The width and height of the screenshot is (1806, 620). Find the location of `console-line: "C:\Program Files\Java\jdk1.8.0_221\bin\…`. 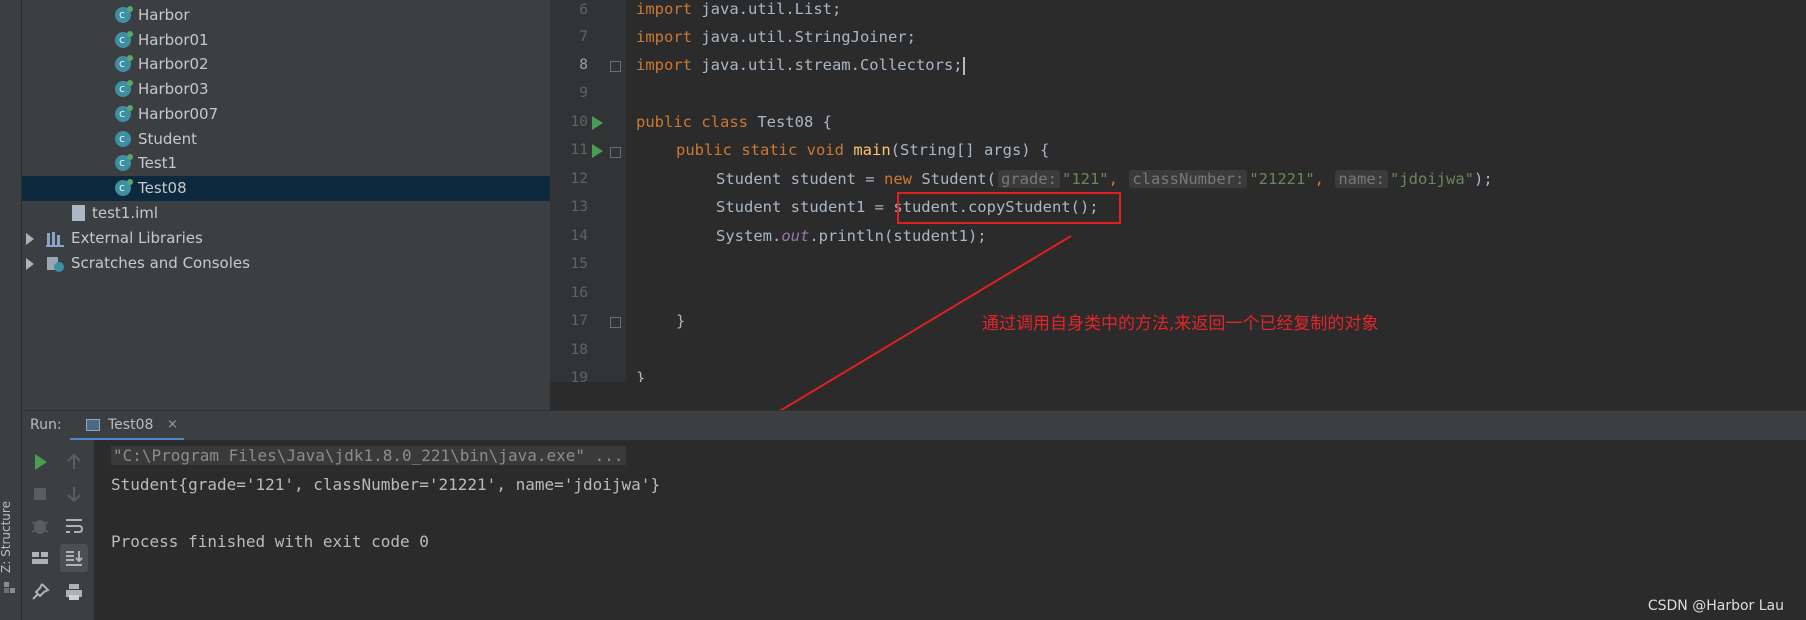

console-line: "C:\Program Files\Java\jdk1.8.0_221\bin\… is located at coordinates (368, 455).